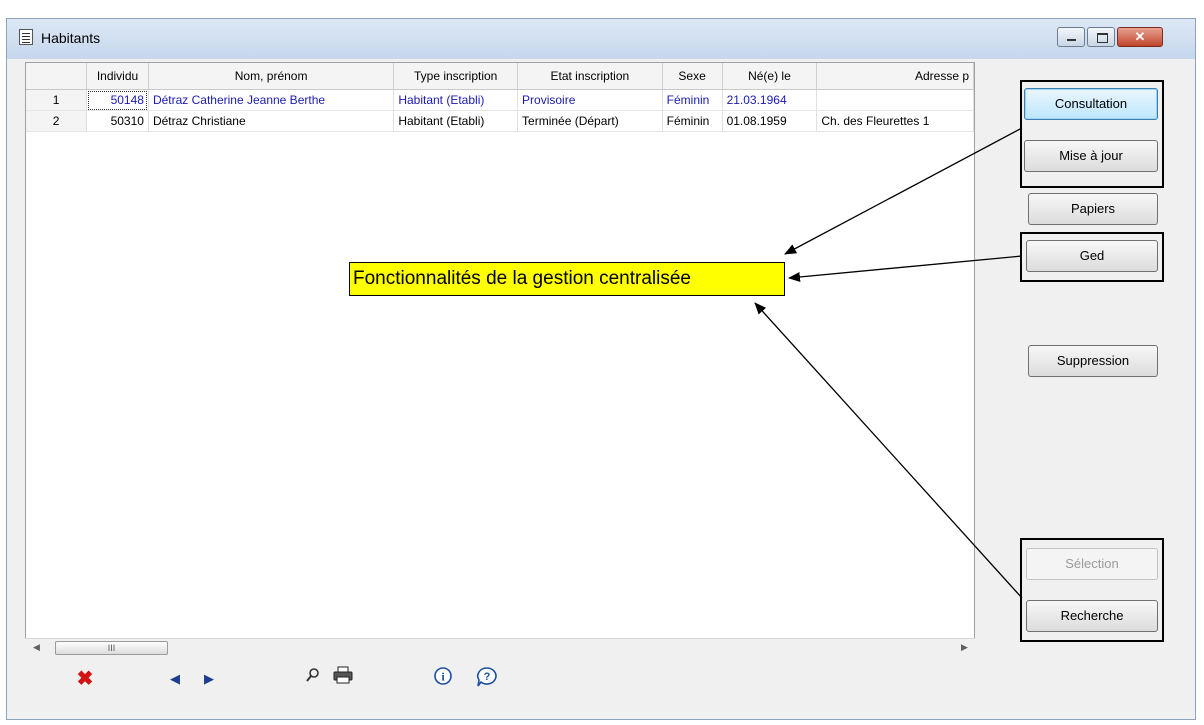 The width and height of the screenshot is (1204, 725). I want to click on papiers-button: Papiers, so click(1093, 209).